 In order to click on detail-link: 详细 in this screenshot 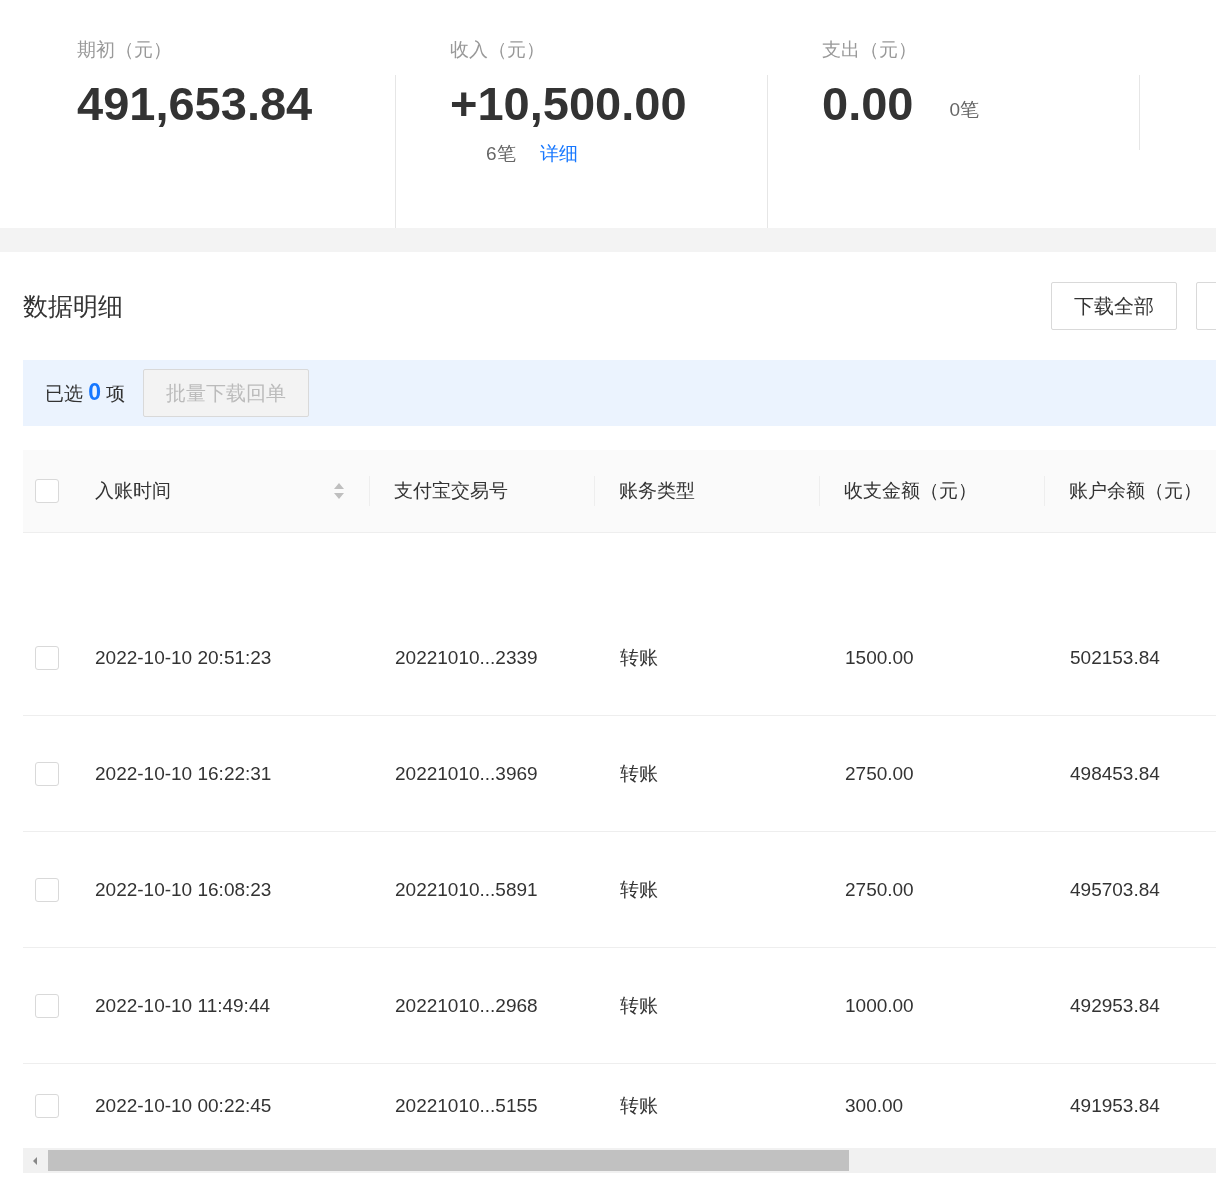, I will do `click(558, 154)`.